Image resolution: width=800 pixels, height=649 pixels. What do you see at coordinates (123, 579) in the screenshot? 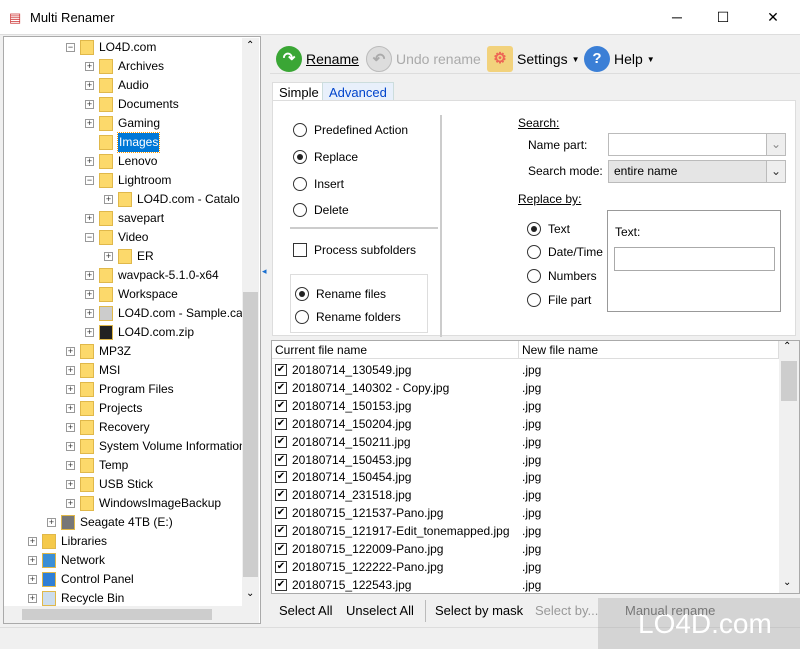
I see `tree-item: + Control Panel` at bounding box center [123, 579].